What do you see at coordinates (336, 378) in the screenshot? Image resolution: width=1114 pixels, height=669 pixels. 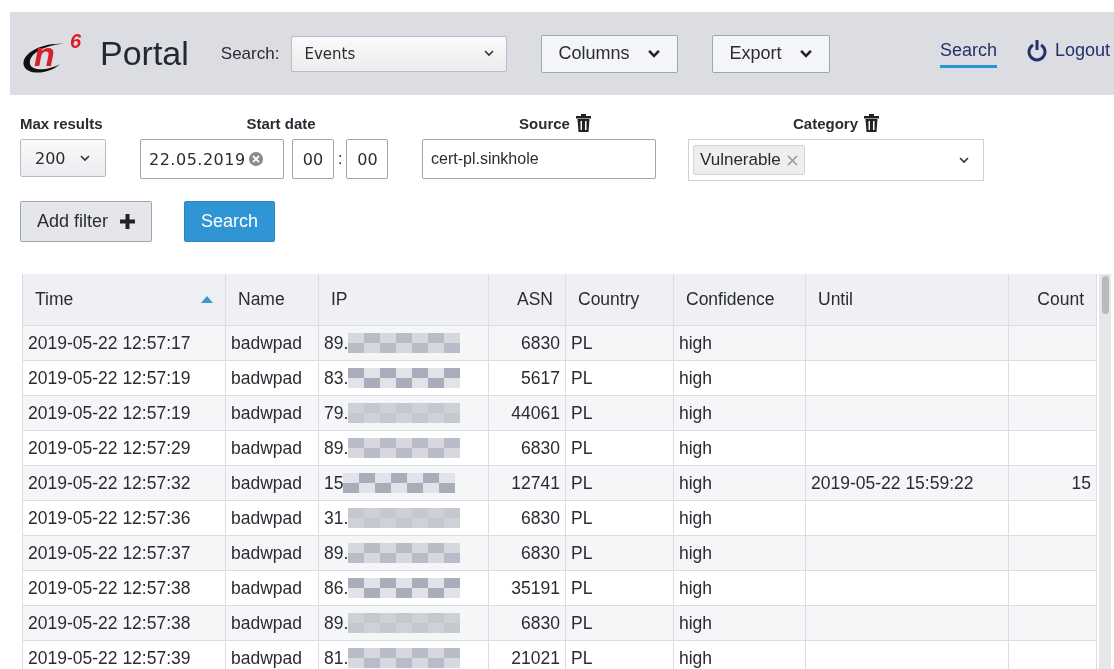 I see `table-cell: 83.` at bounding box center [336, 378].